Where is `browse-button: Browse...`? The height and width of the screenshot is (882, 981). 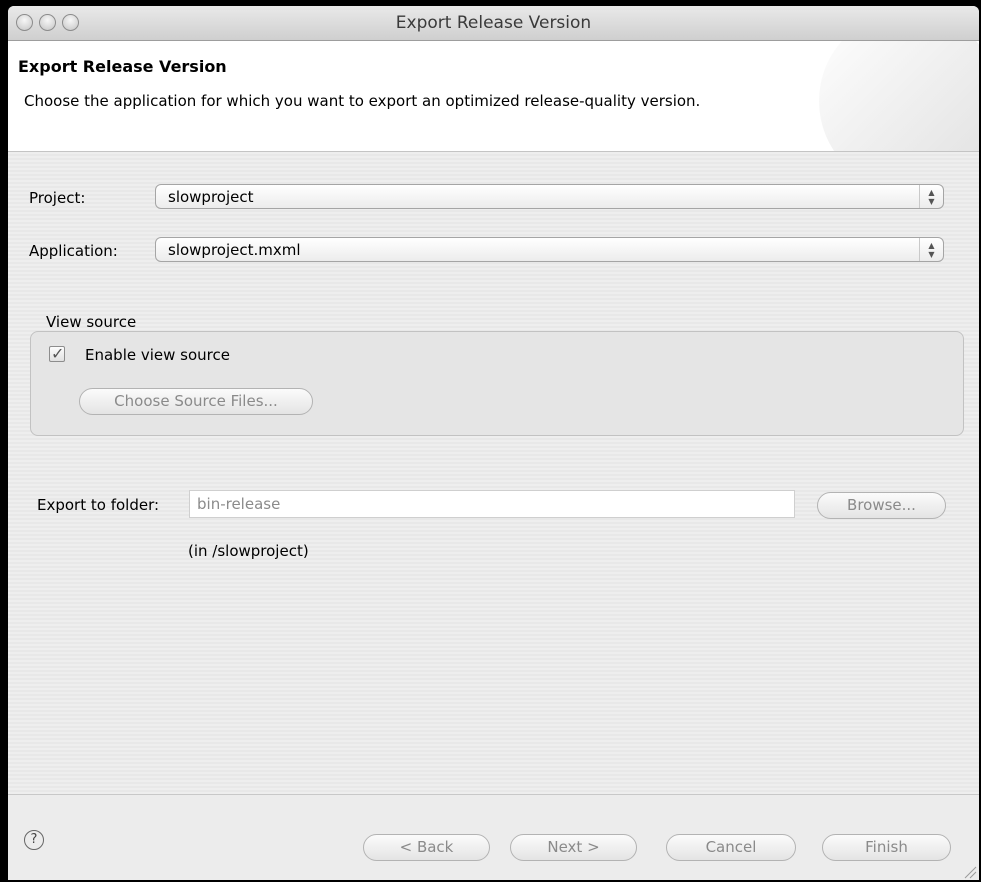 browse-button: Browse... is located at coordinates (881, 505).